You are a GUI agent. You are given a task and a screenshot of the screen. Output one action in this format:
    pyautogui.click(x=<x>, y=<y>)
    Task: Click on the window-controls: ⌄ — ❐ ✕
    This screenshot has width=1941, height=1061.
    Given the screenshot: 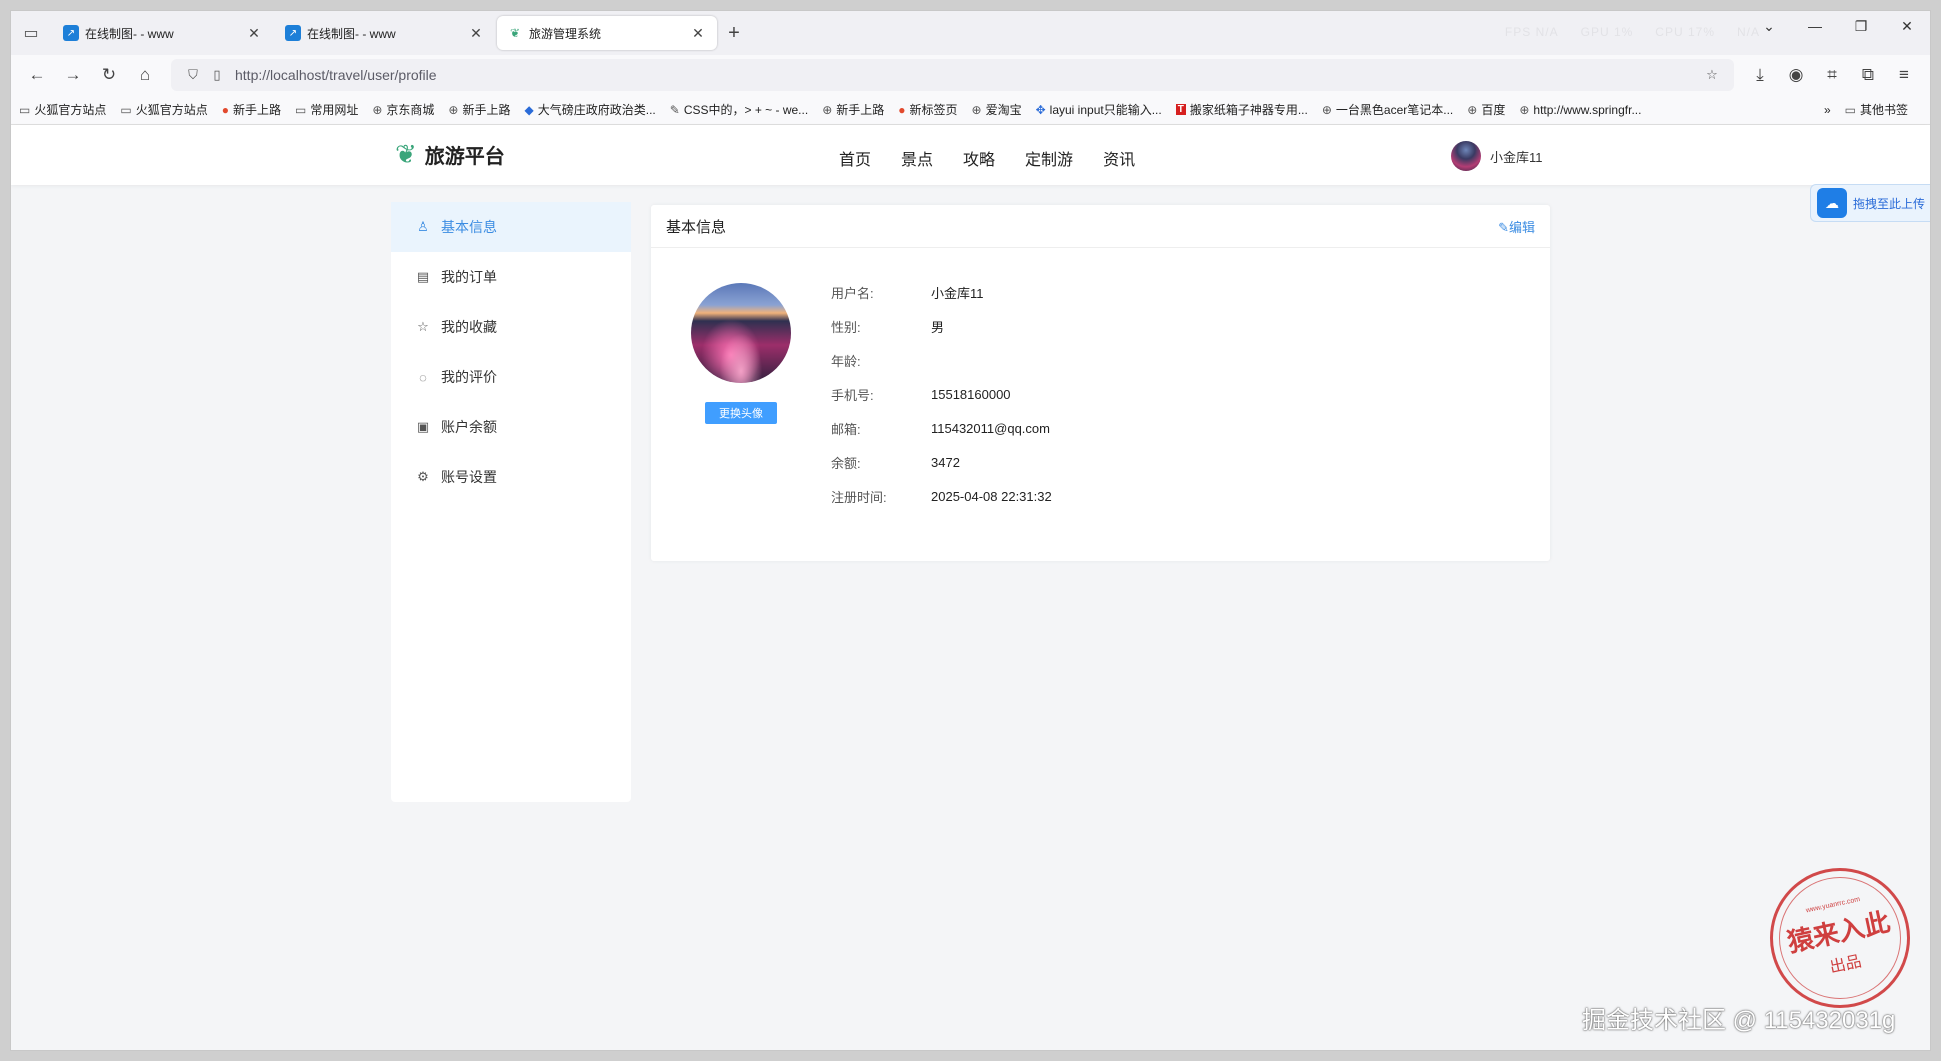 What is the action you would take?
    pyautogui.click(x=1838, y=33)
    